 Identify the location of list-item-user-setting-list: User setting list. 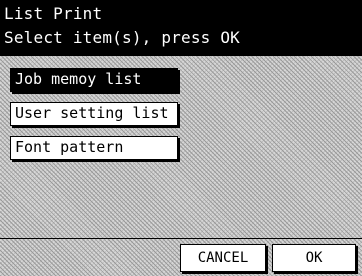
(94, 114).